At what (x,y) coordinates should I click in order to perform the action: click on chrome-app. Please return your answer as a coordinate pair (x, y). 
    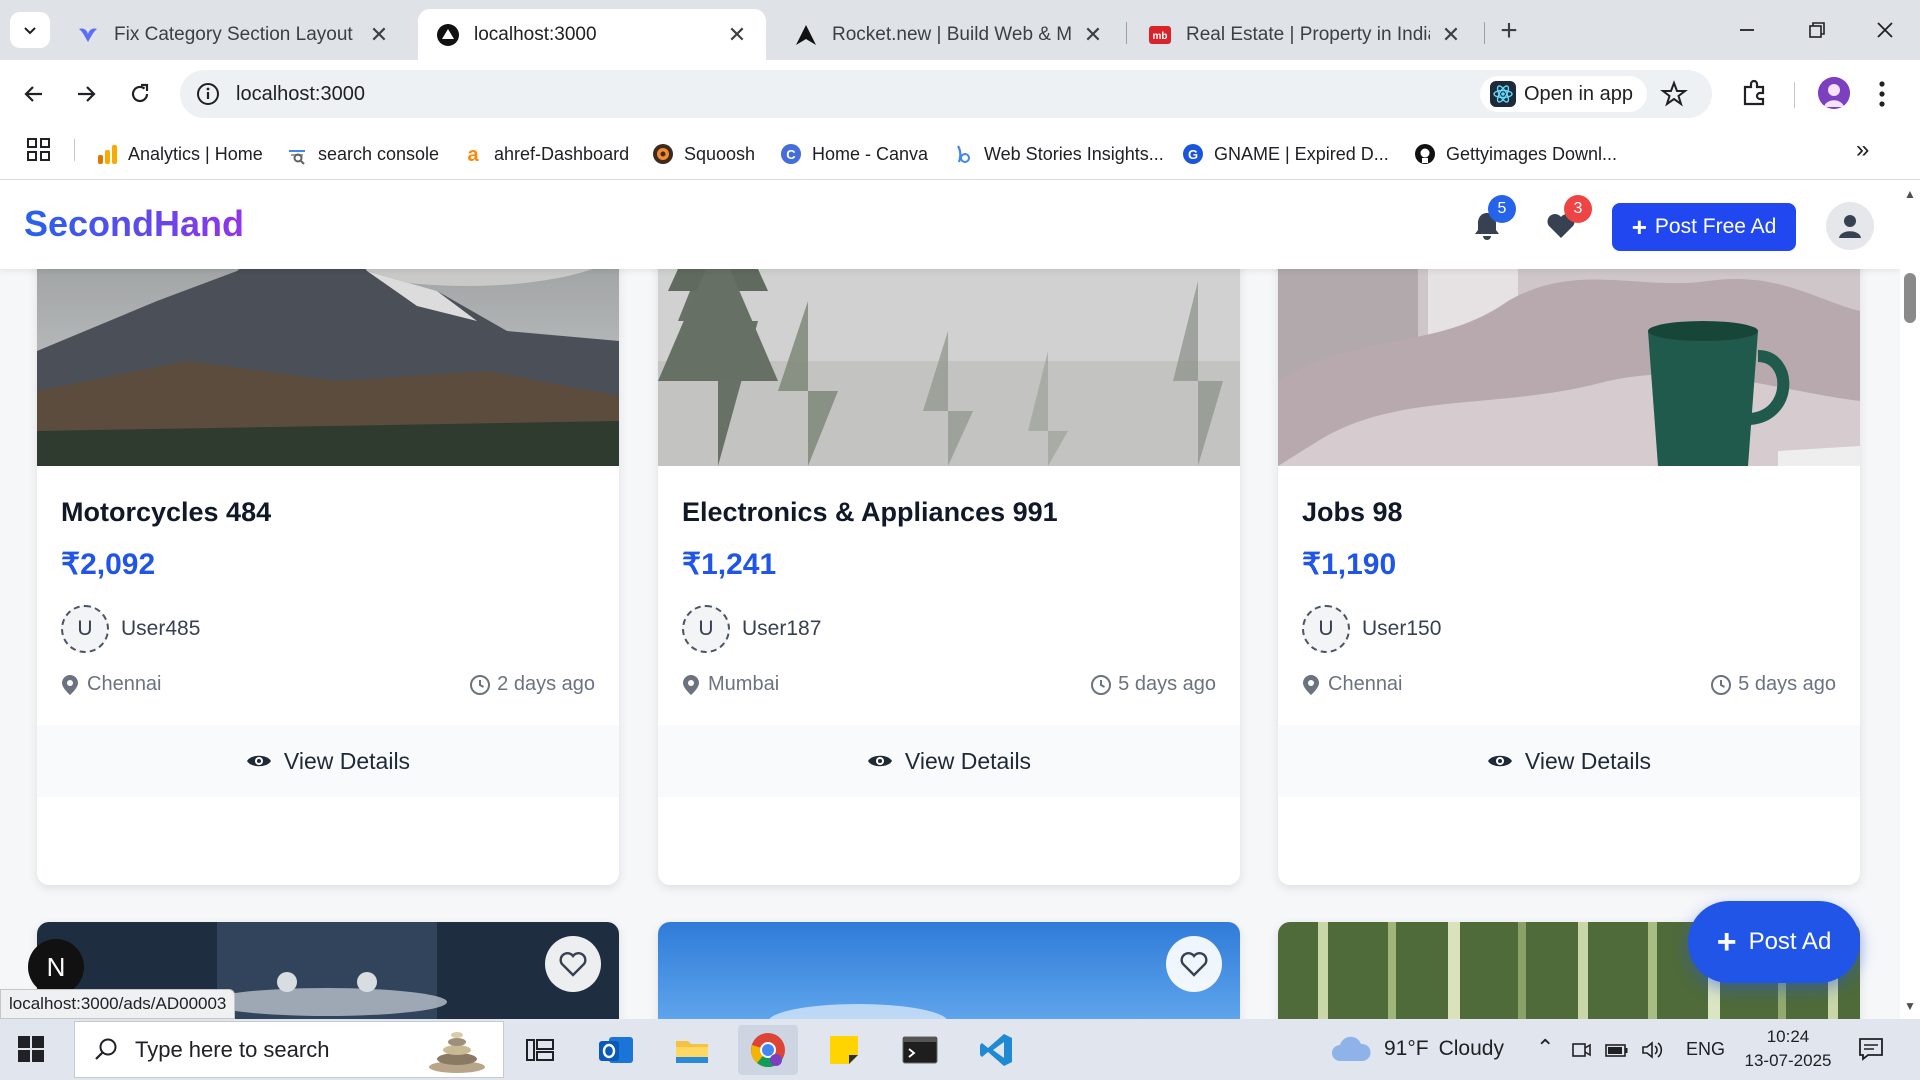
    Looking at the image, I should click on (768, 1050).